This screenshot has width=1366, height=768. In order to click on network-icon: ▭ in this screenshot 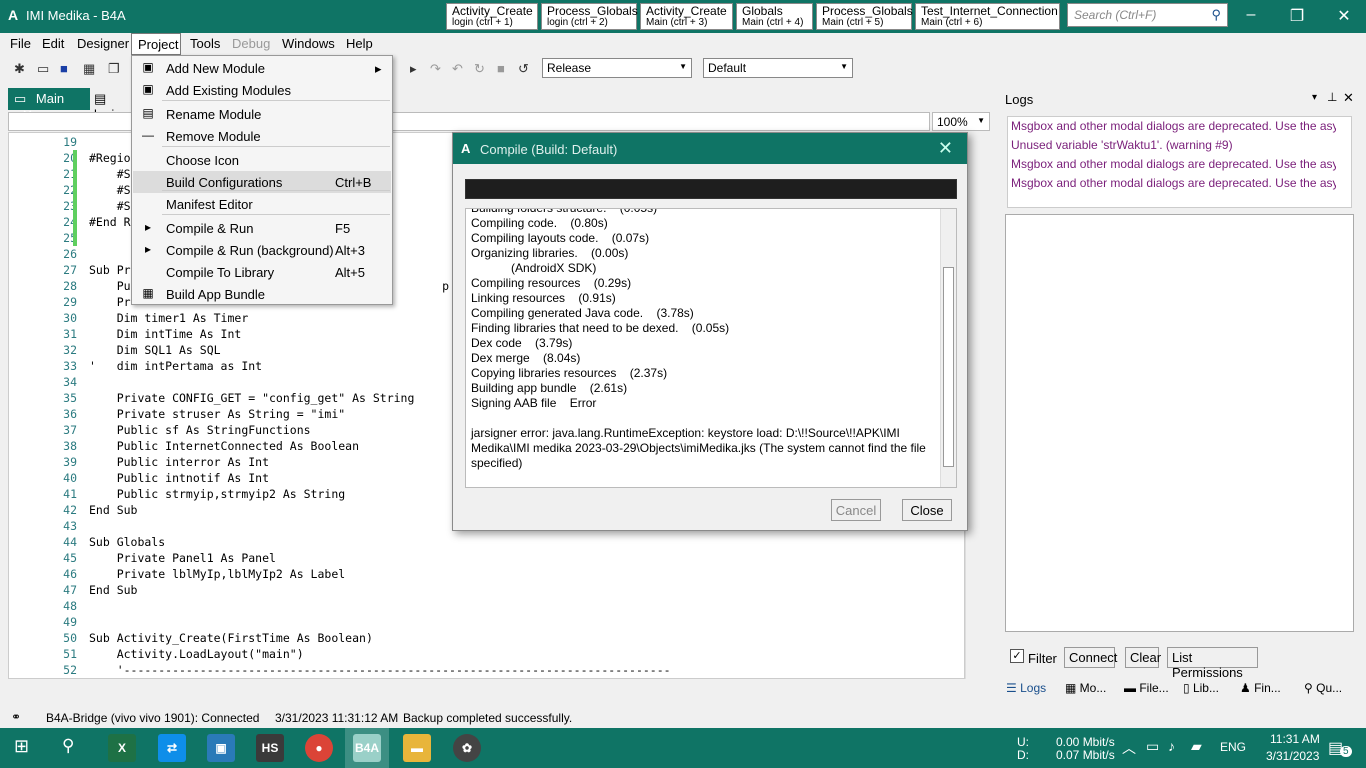, I will do `click(1152, 746)`.